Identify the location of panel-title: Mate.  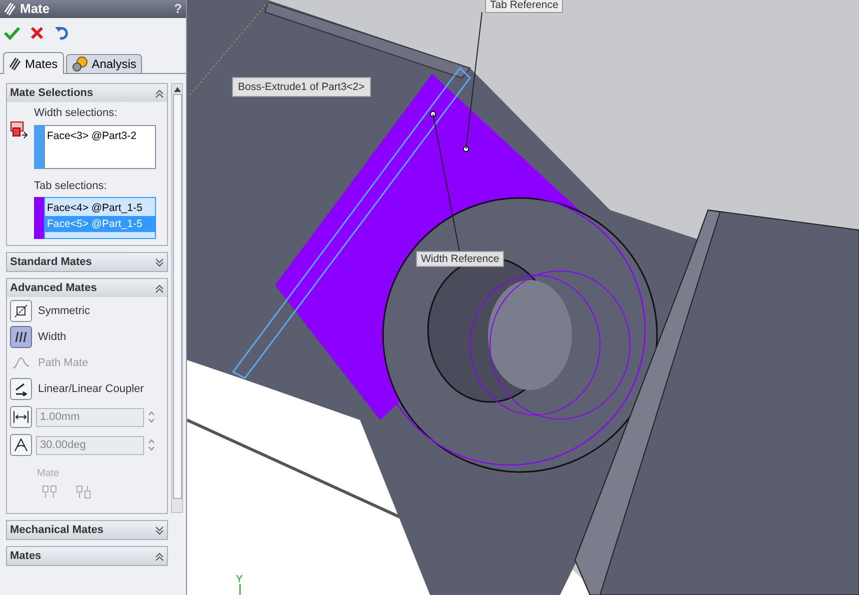
(35, 9).